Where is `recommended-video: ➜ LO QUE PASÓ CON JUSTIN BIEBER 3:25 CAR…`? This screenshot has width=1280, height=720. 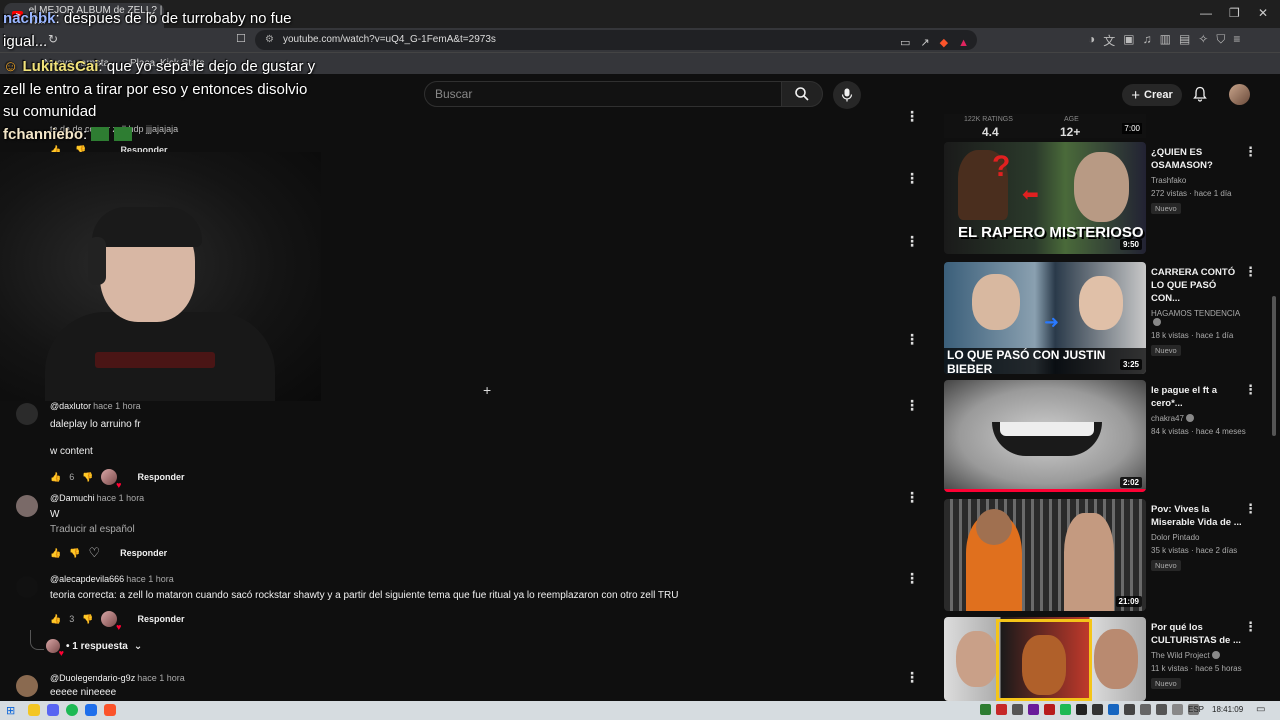
recommended-video: ➜ LO QUE PASÓ CON JUSTIN BIEBER 3:25 CAR… is located at coordinates (1104, 318).